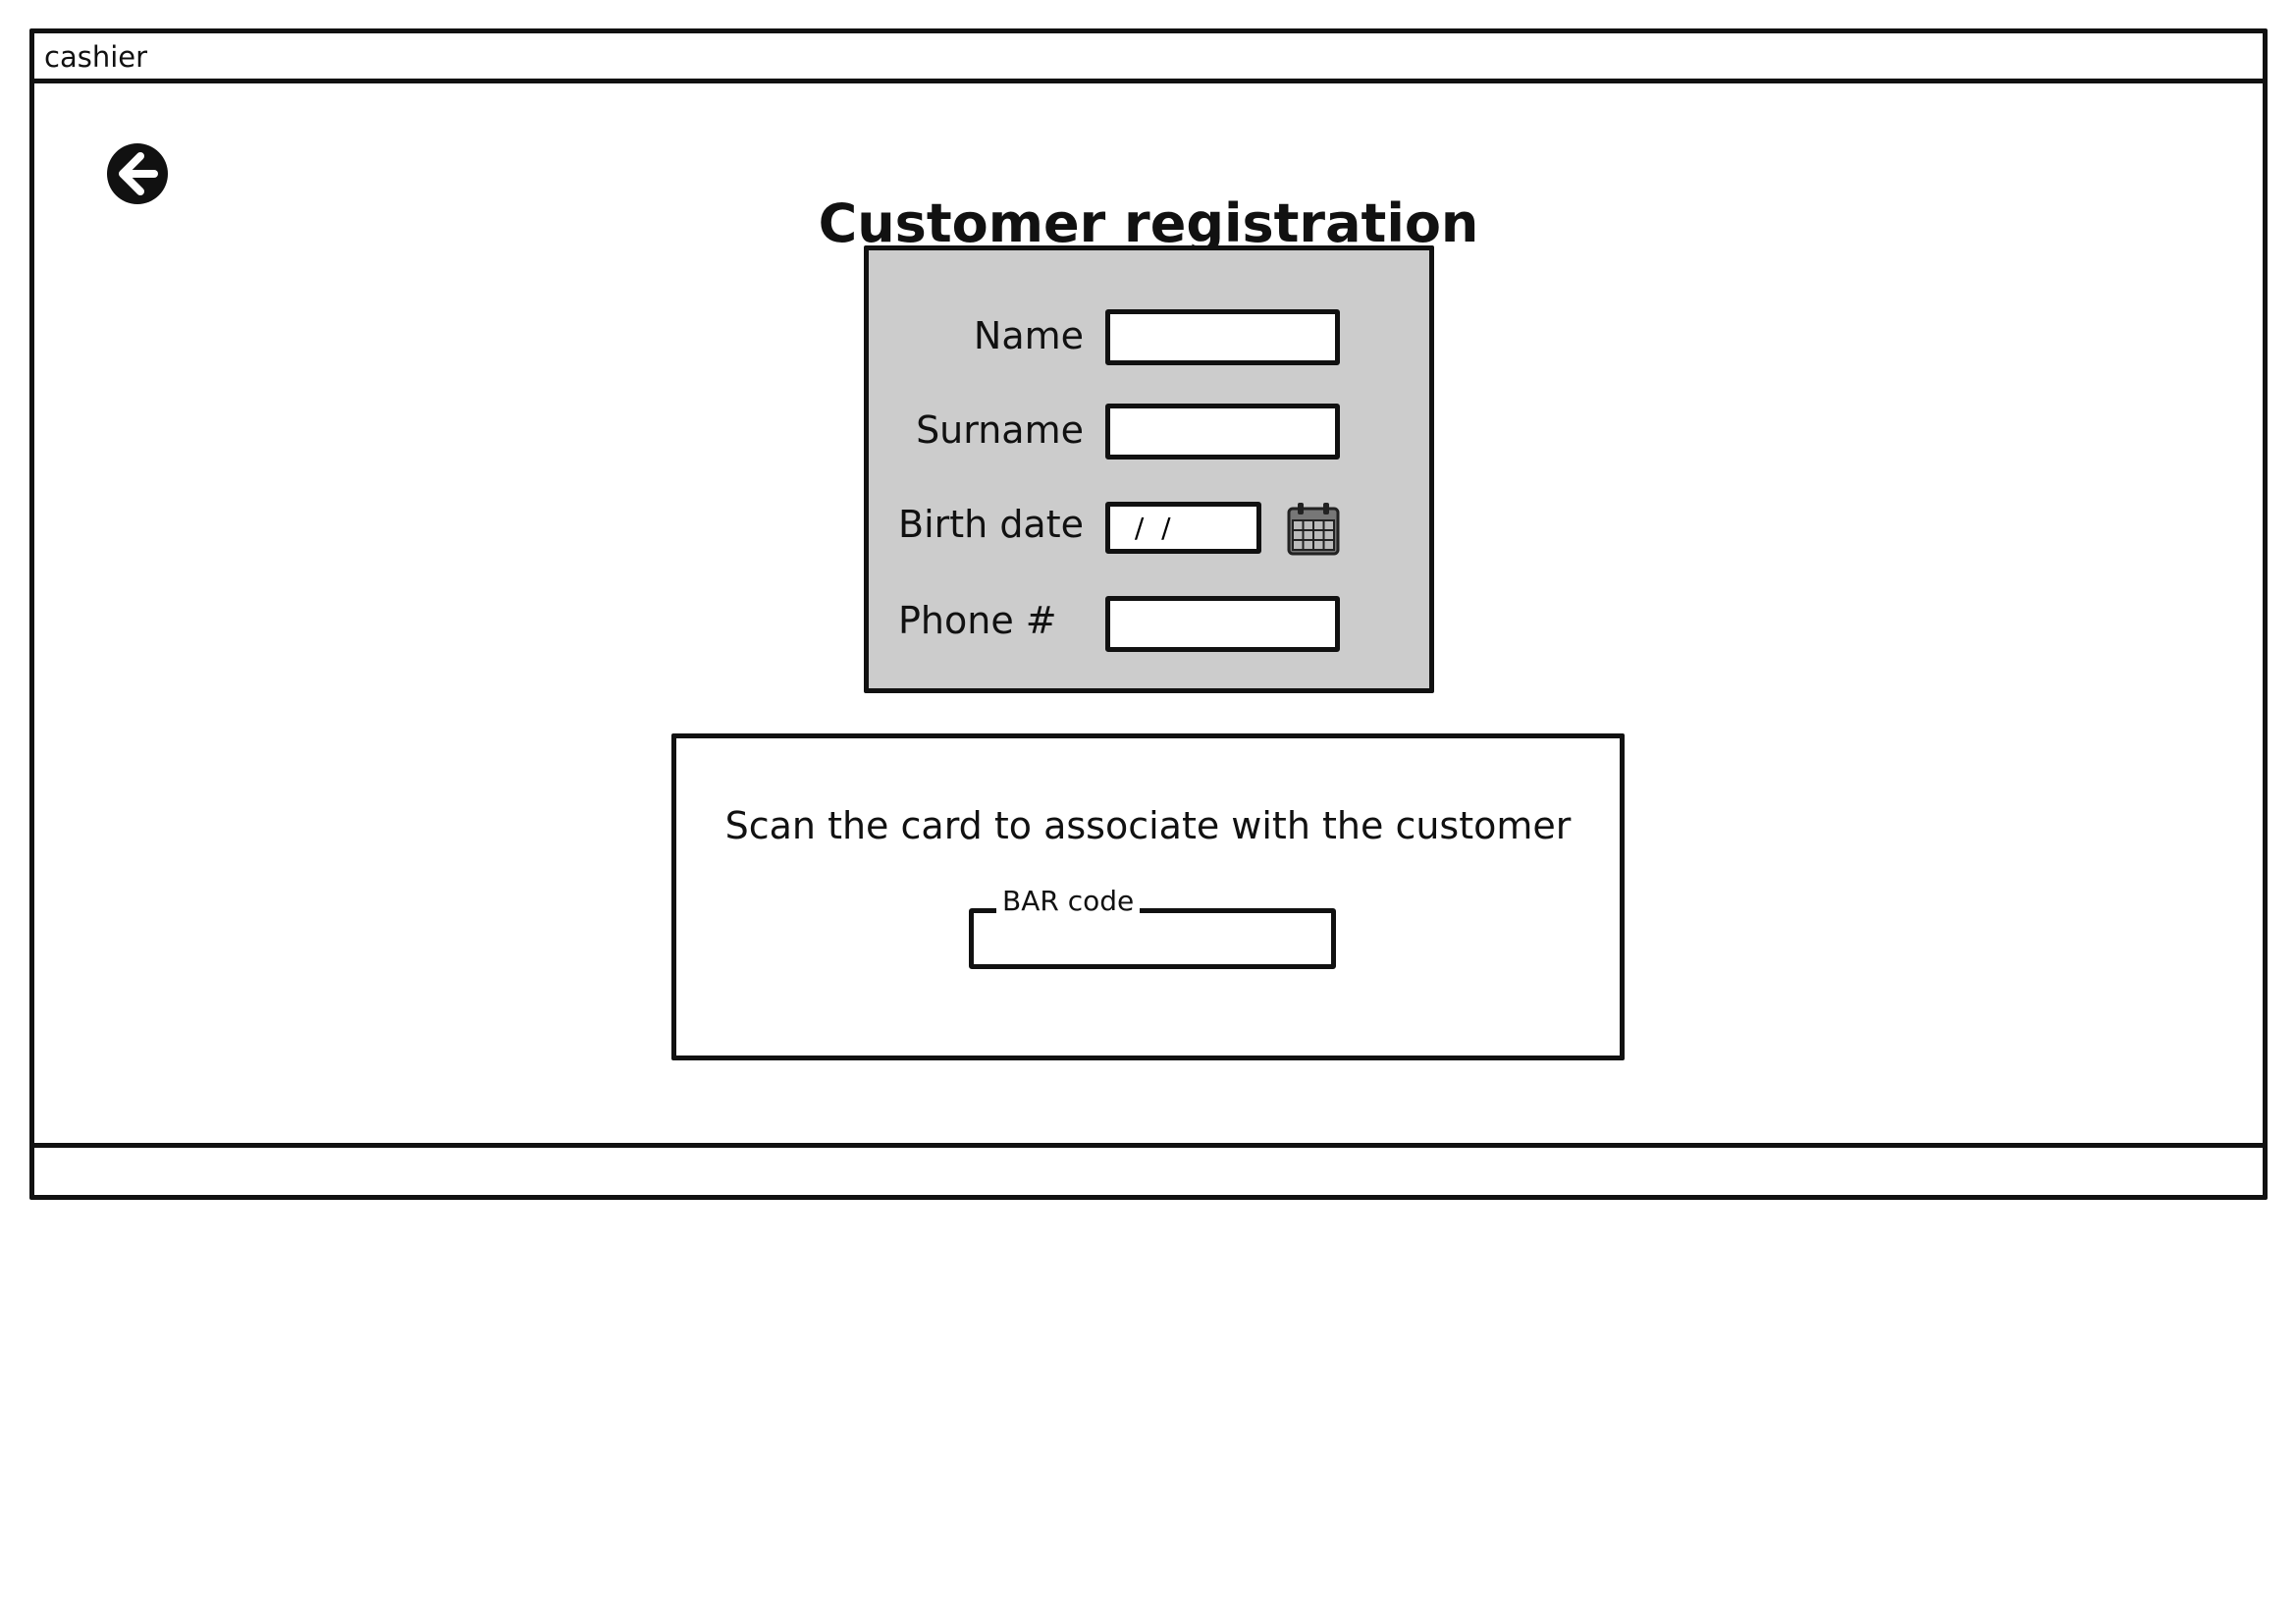 This screenshot has width=2296, height=1624. I want to click on window-statusbar, so click(1148, 1169).